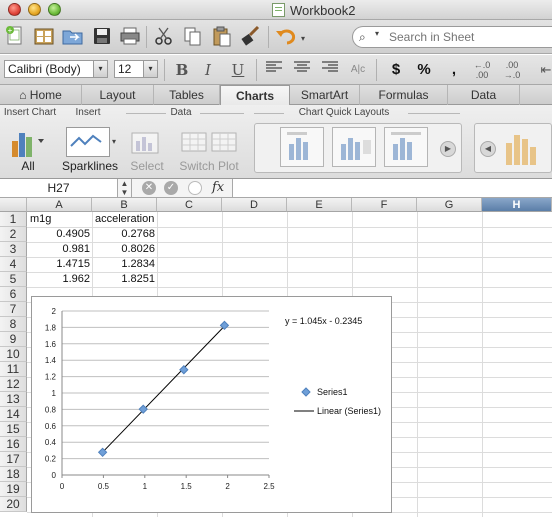 The height and width of the screenshot is (517, 552). What do you see at coordinates (484, 95) in the screenshot?
I see `tab-data: Data` at bounding box center [484, 95].